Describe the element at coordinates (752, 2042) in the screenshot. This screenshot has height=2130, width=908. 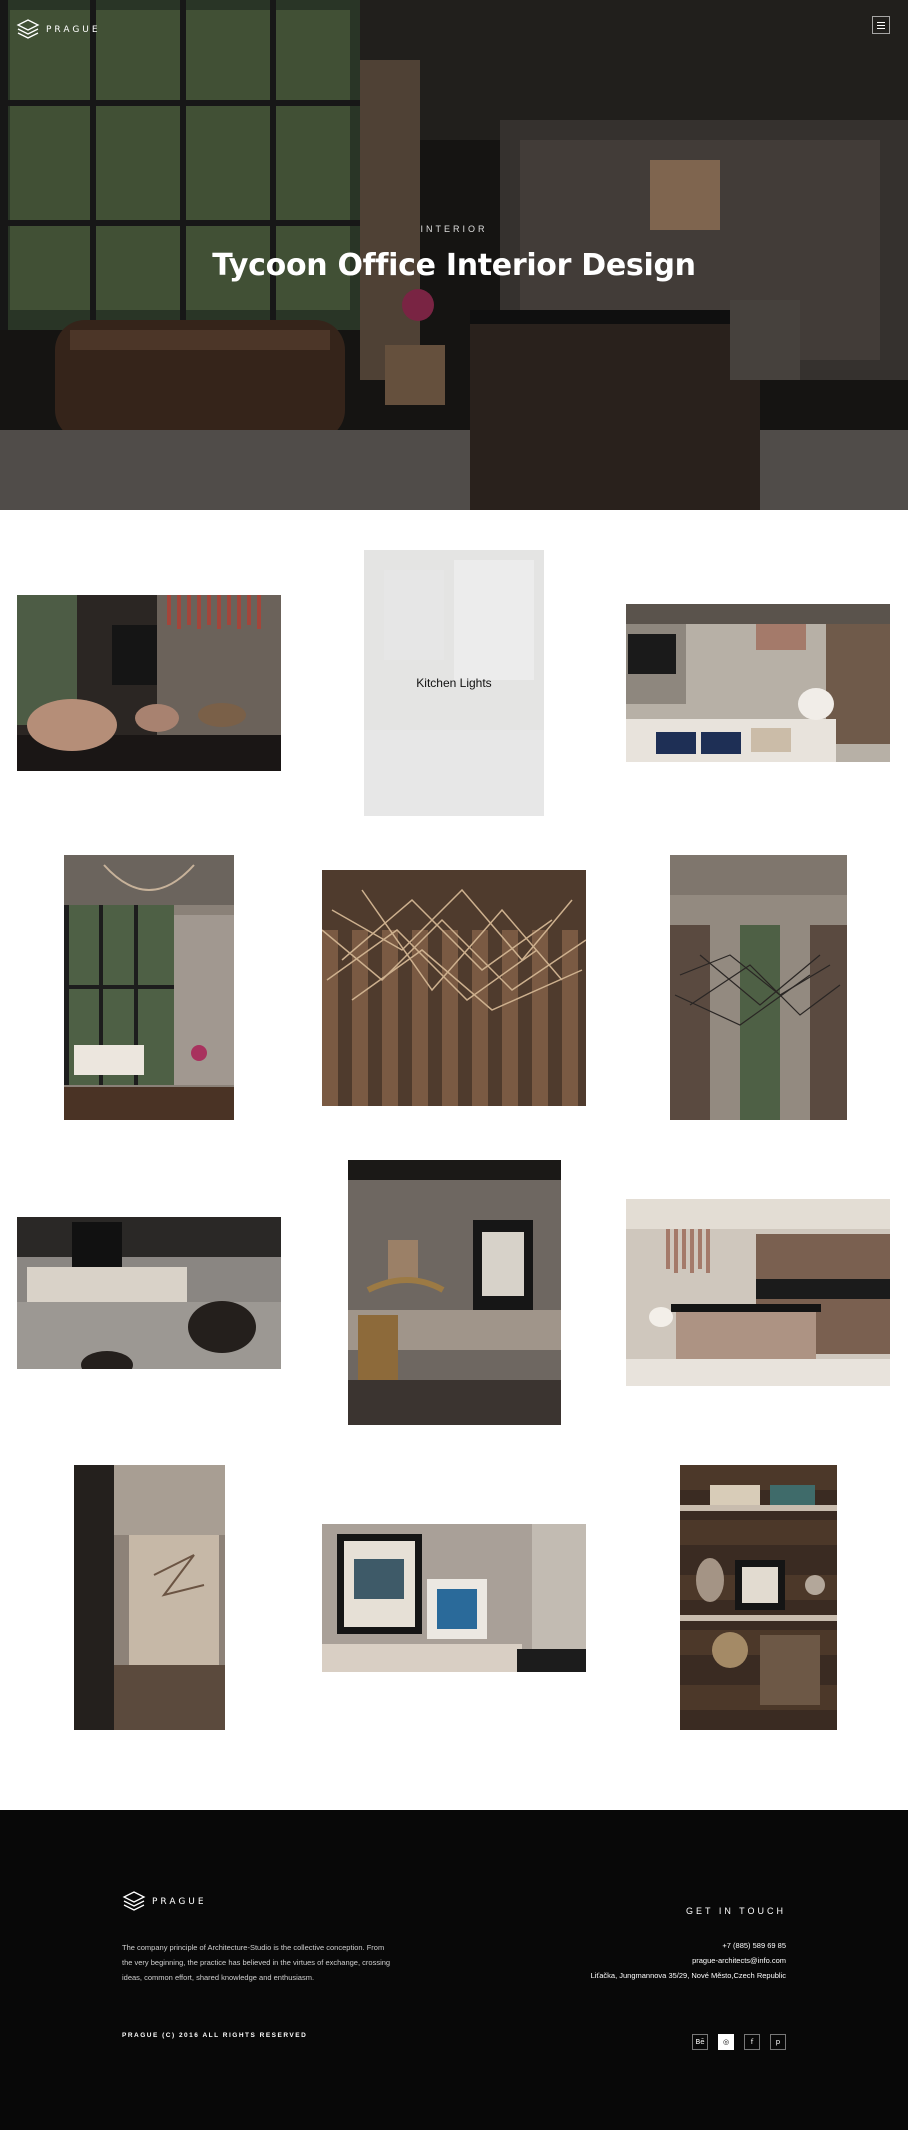
I see `facebook-icon: f` at that location.